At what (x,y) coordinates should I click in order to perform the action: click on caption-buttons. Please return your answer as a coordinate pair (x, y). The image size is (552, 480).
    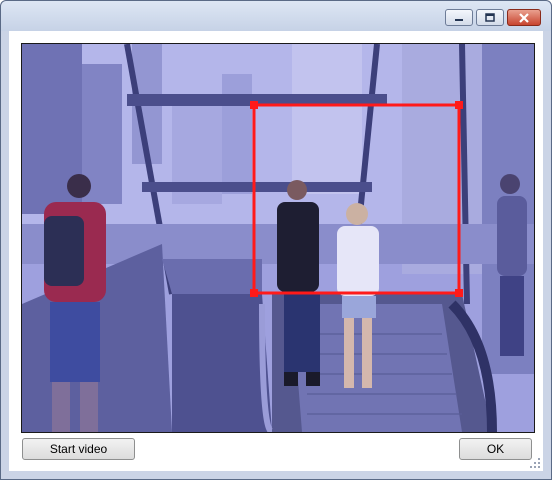
    Looking at the image, I should click on (493, 17).